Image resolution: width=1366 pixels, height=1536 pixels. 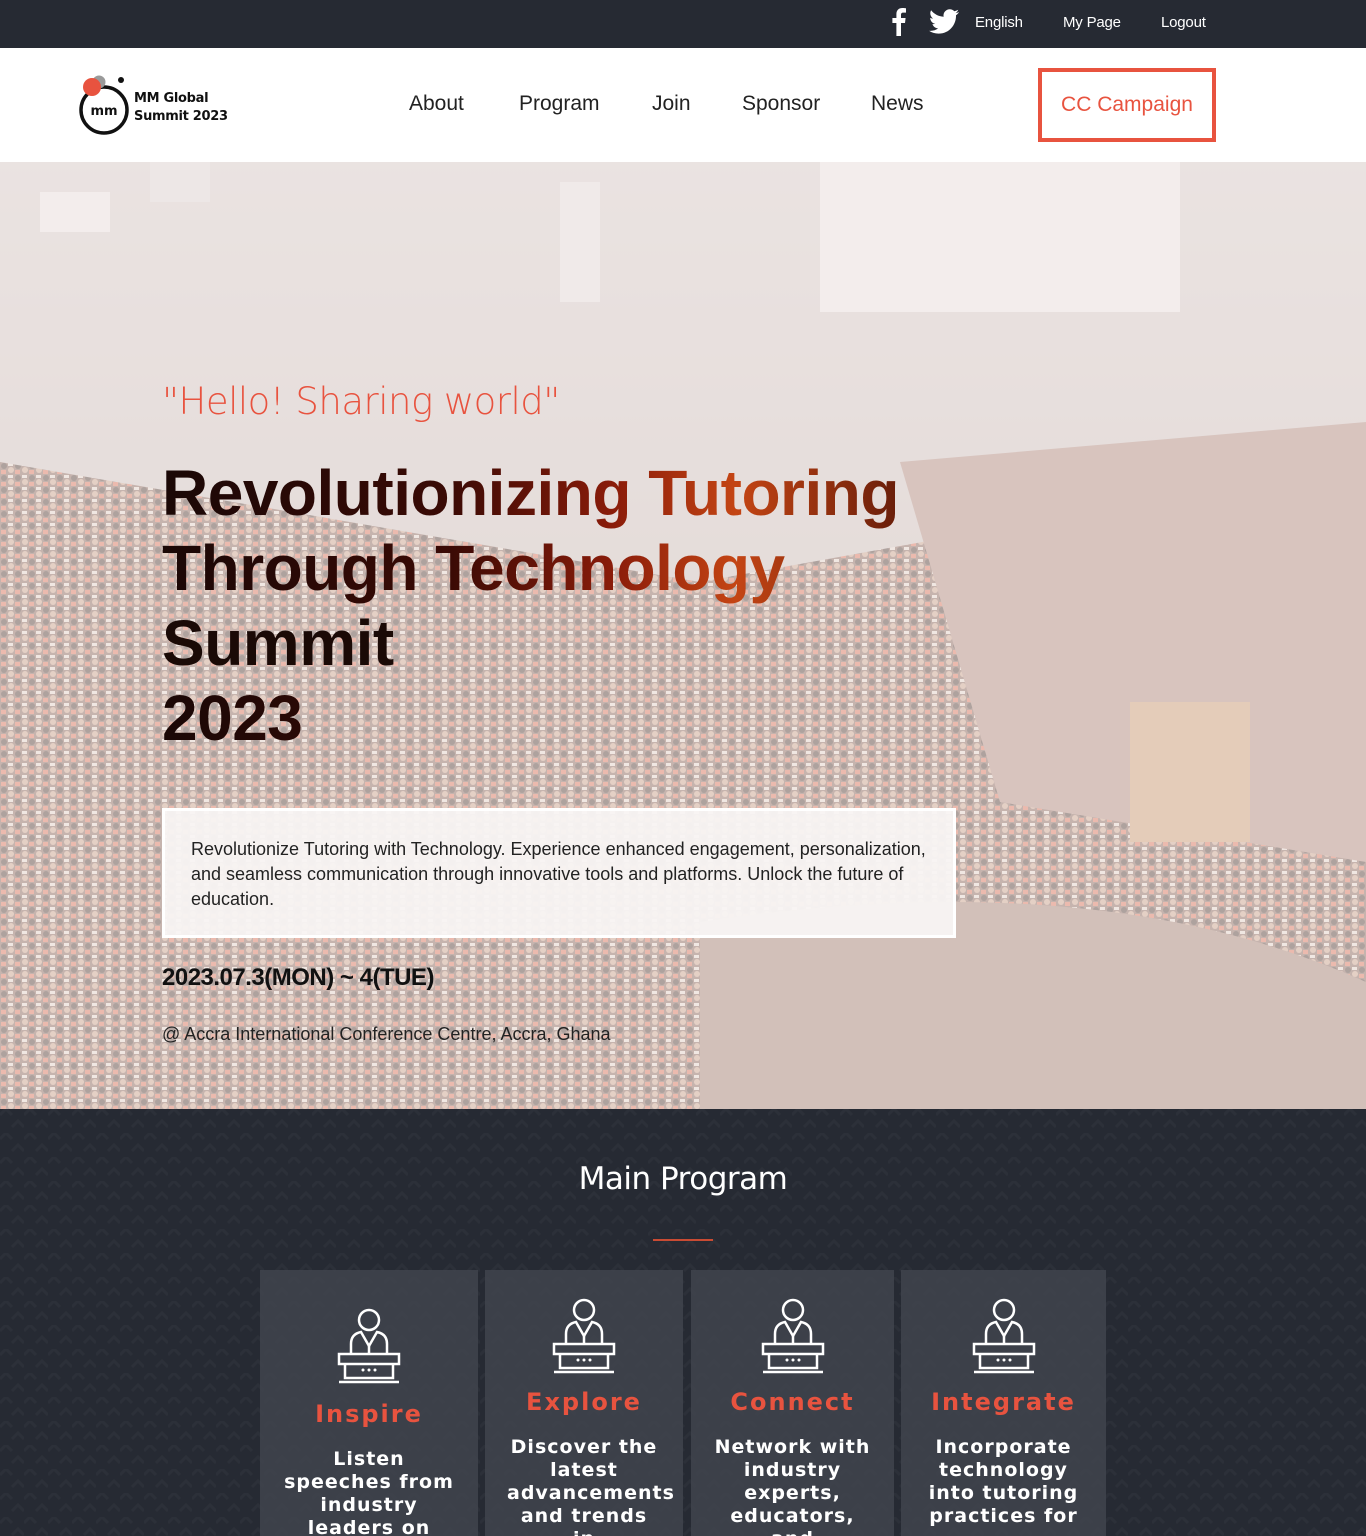 What do you see at coordinates (683, 24) in the screenshot?
I see `top-utility-bar: English My Page Logout` at bounding box center [683, 24].